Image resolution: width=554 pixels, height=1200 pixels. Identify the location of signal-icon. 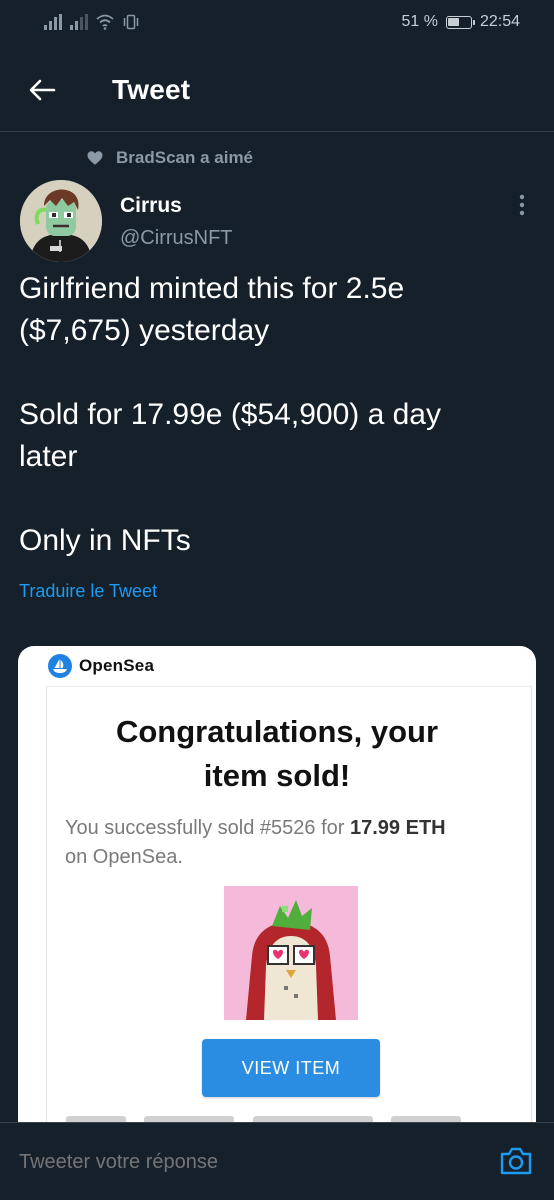
(53, 22).